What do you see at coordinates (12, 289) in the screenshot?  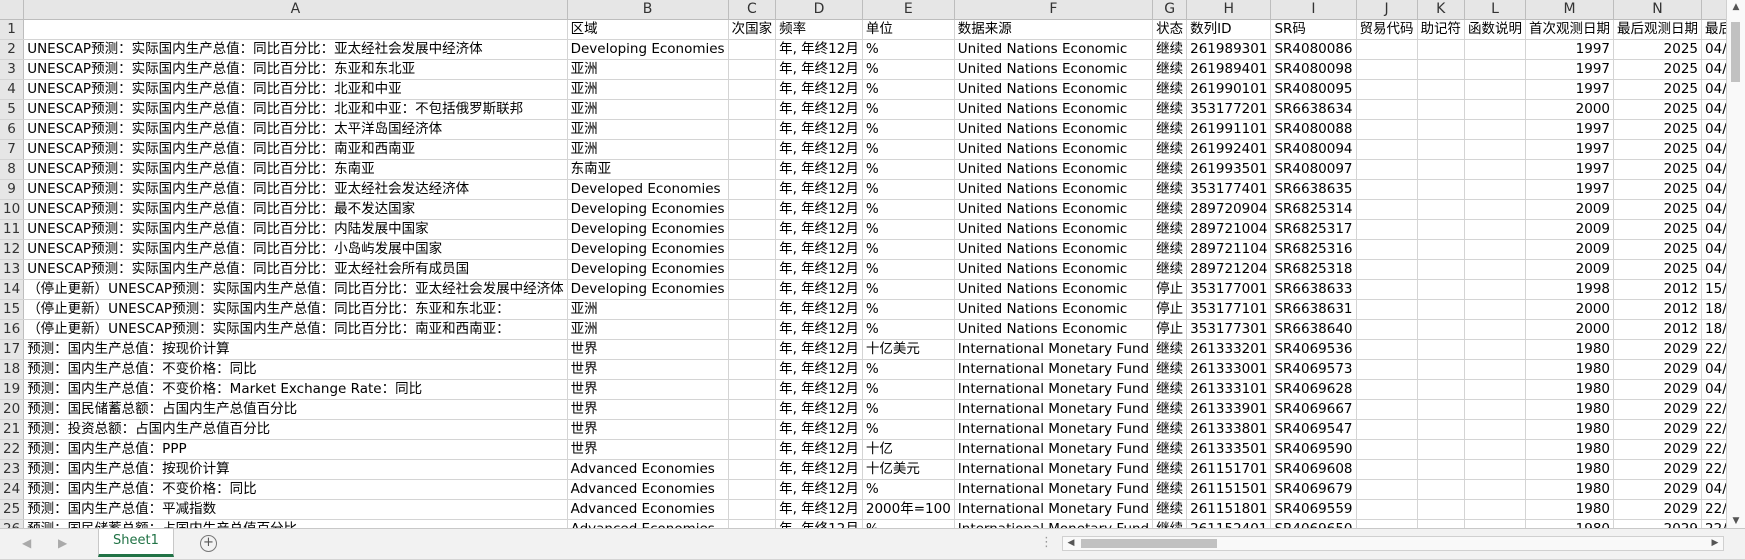 I see `row-header: 14` at bounding box center [12, 289].